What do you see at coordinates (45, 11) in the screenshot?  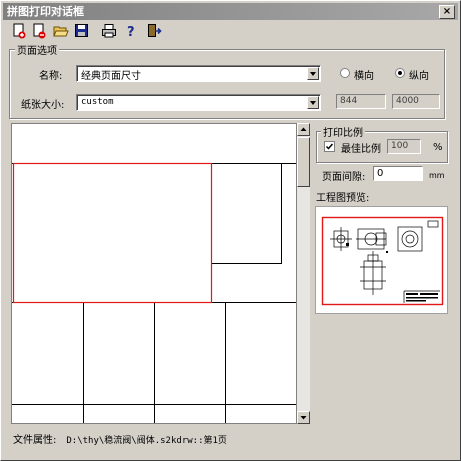 I see `window-title: 拼图打印对话框` at bounding box center [45, 11].